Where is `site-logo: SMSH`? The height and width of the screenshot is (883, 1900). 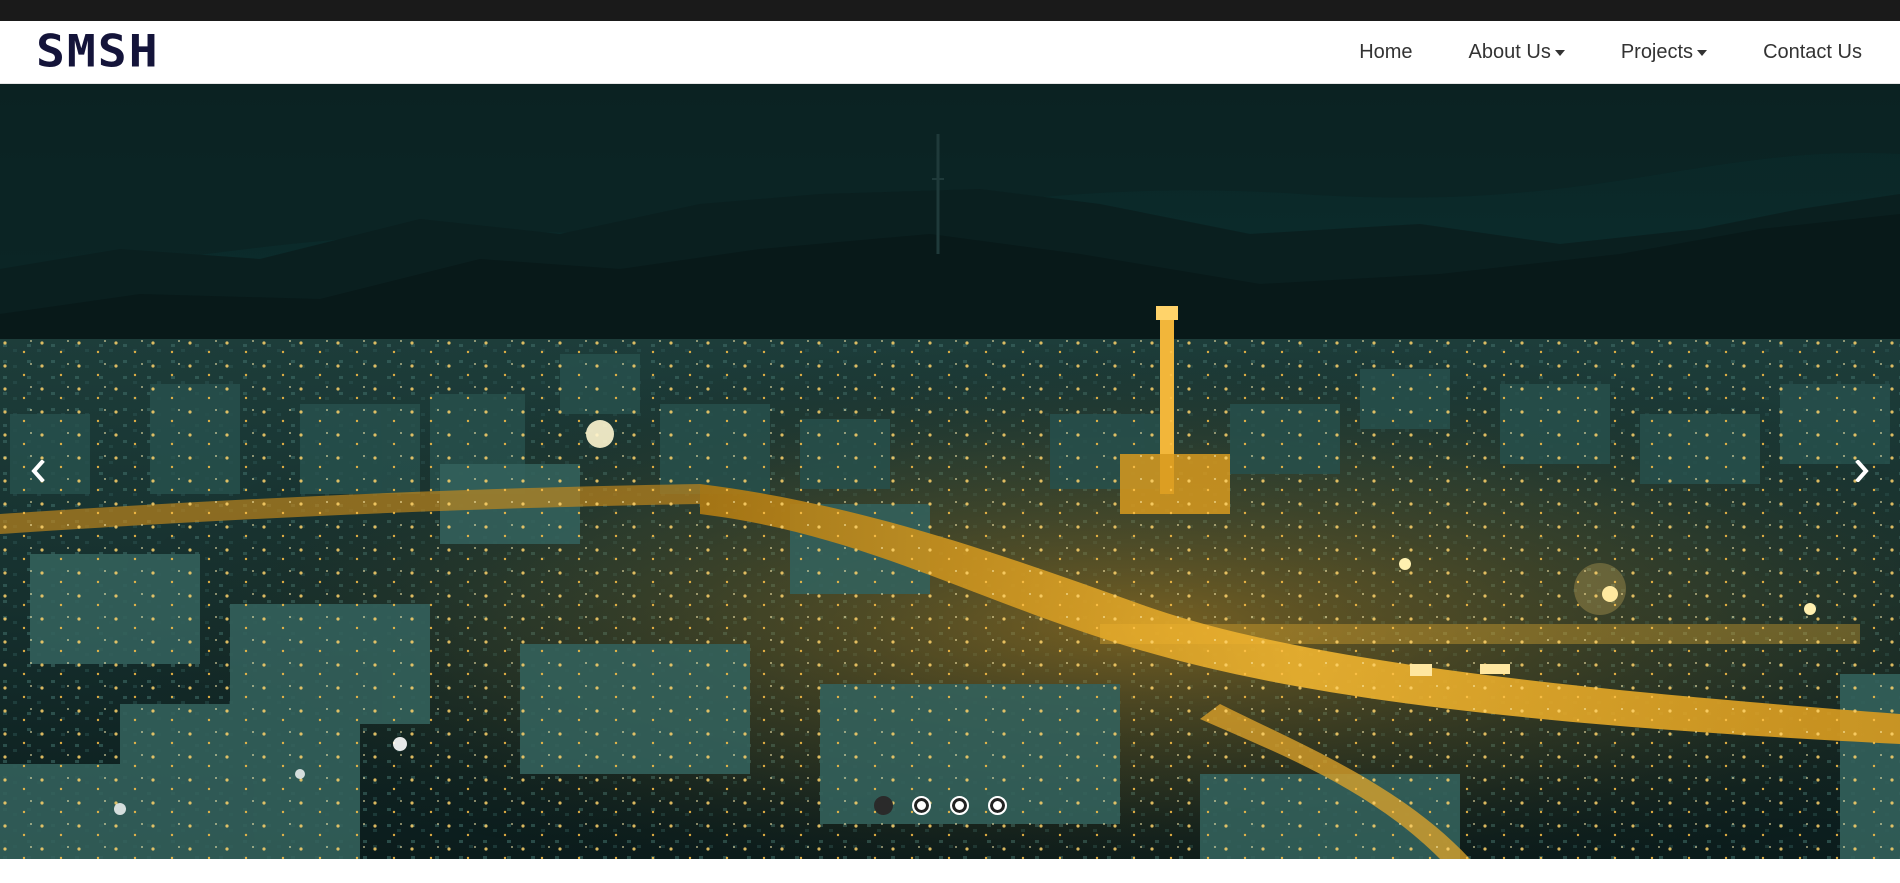
site-logo: SMSH is located at coordinates (98, 52).